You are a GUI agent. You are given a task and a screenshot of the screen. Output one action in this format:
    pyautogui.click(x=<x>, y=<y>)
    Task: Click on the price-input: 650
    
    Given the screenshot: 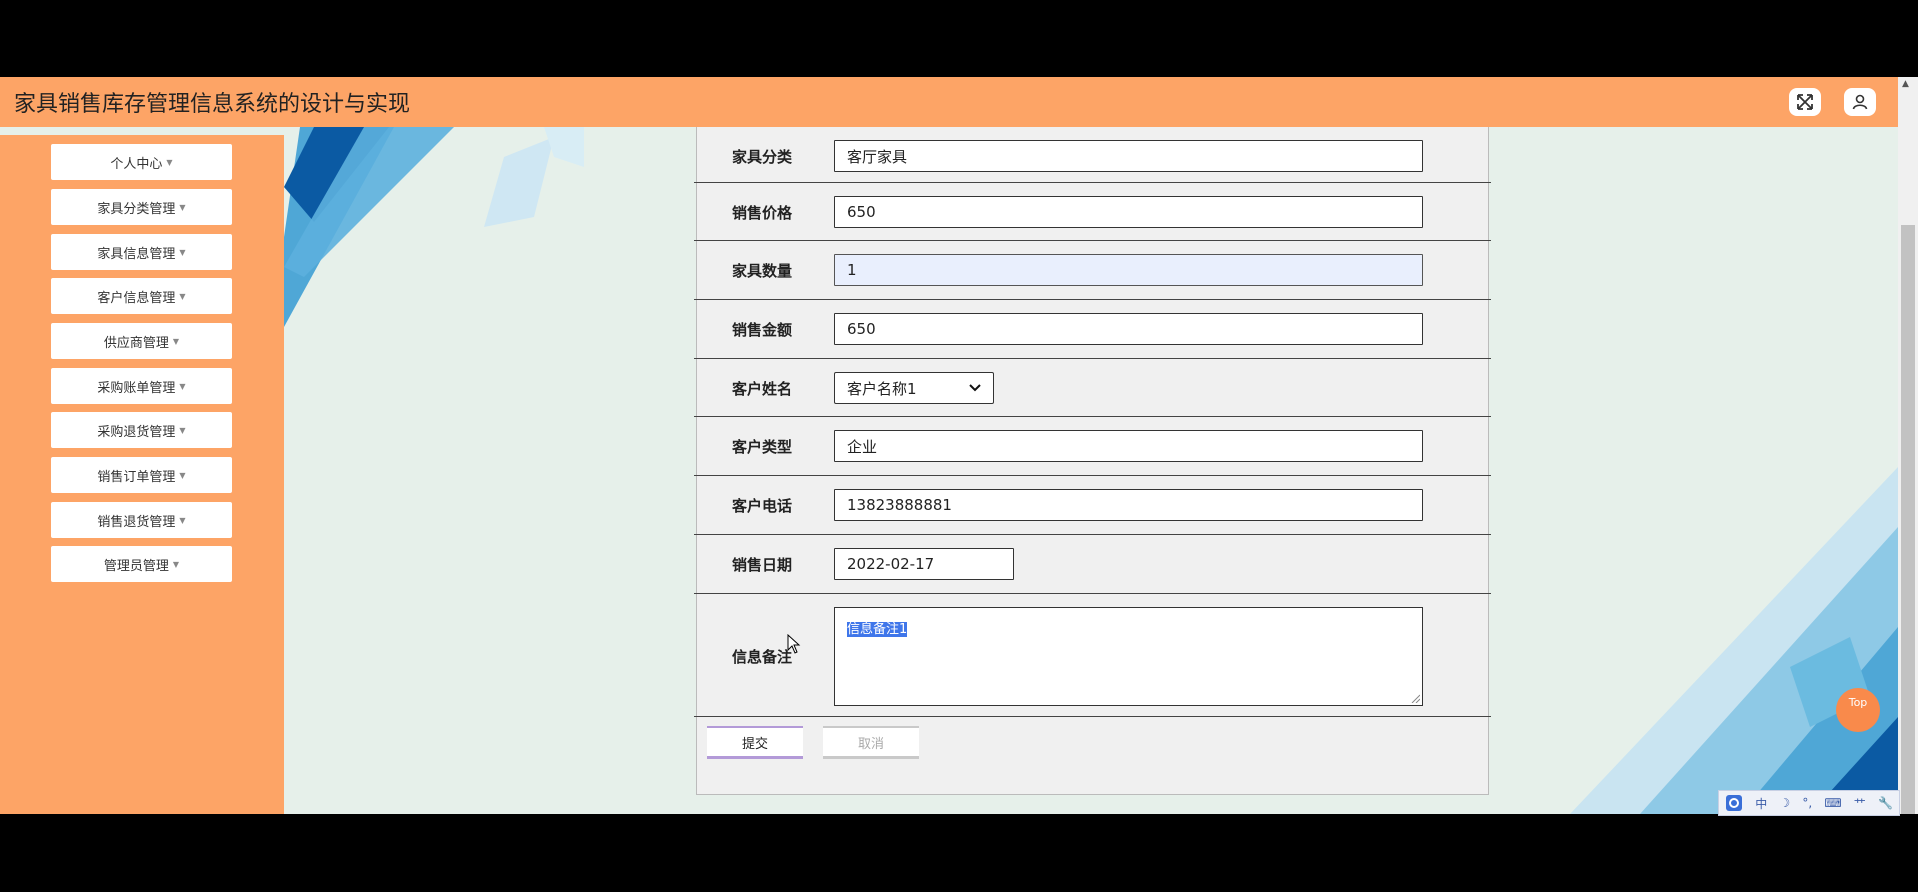 What is the action you would take?
    pyautogui.click(x=1128, y=212)
    